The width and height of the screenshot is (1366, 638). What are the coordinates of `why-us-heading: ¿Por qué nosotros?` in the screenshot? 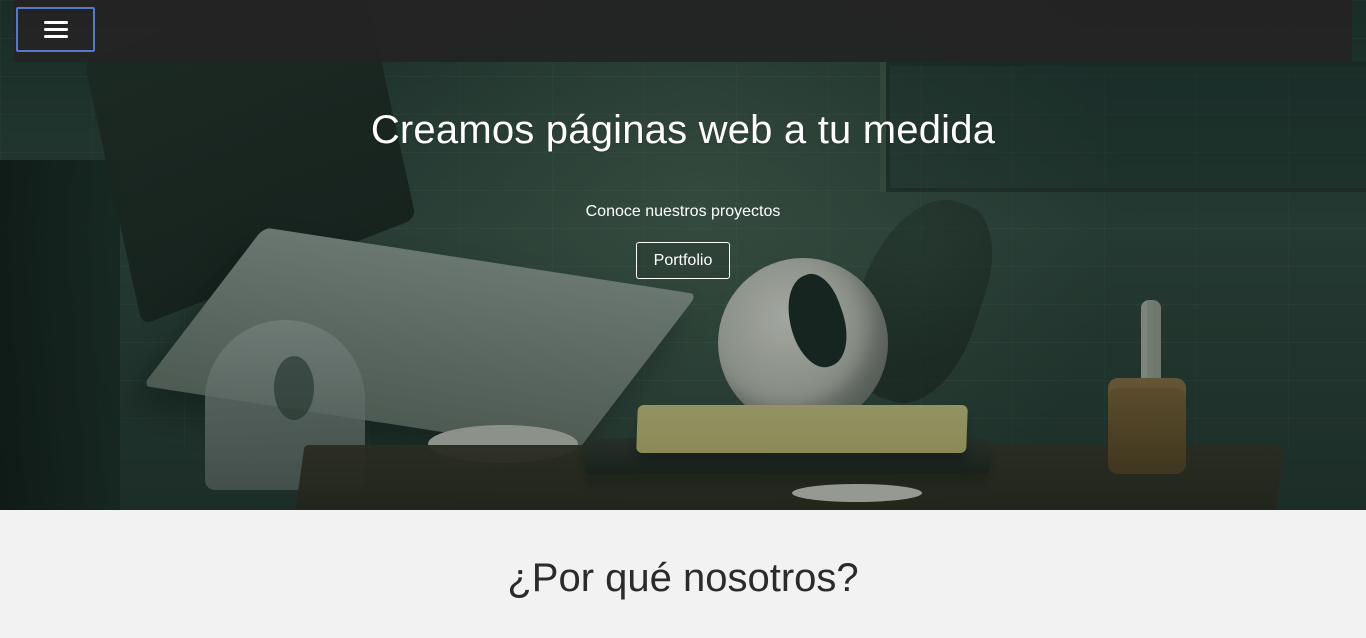 It's located at (683, 578).